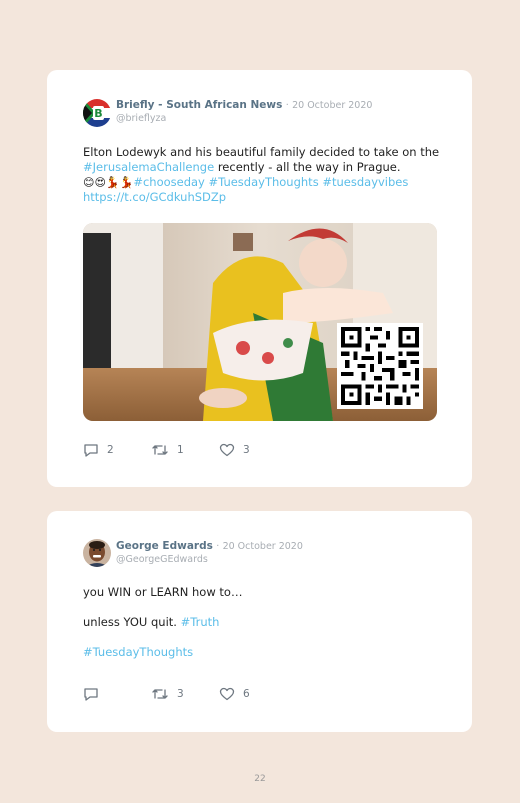 The image size is (520, 803). I want to click on text-segment: unless YOU quit., so click(132, 622).